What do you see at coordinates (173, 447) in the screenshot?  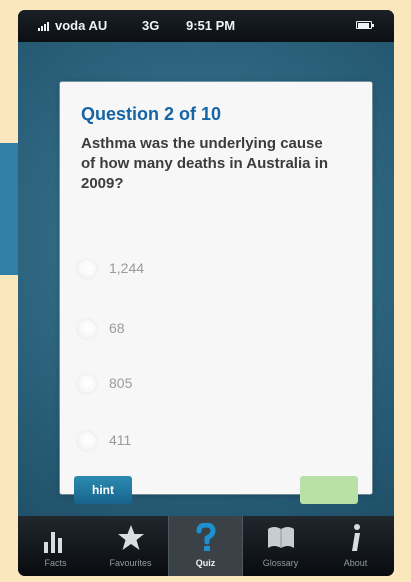 I see `answer-option-4: 411` at bounding box center [173, 447].